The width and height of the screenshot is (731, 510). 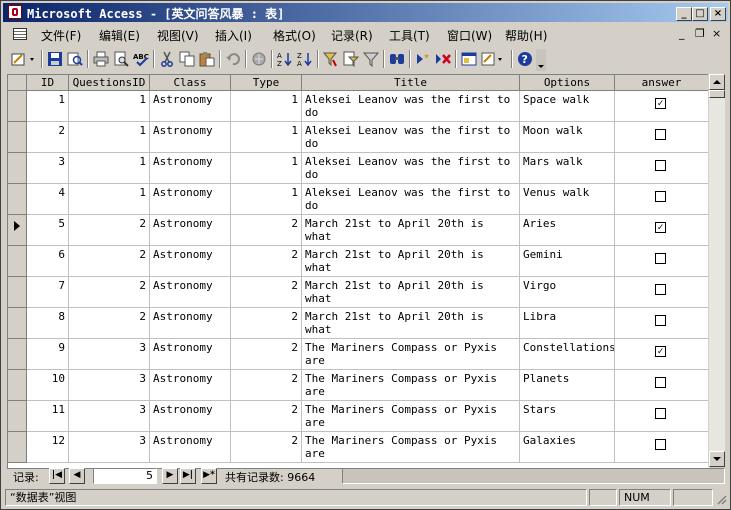 What do you see at coordinates (352, 35) in the screenshot?
I see `menu-records: 记录(R)` at bounding box center [352, 35].